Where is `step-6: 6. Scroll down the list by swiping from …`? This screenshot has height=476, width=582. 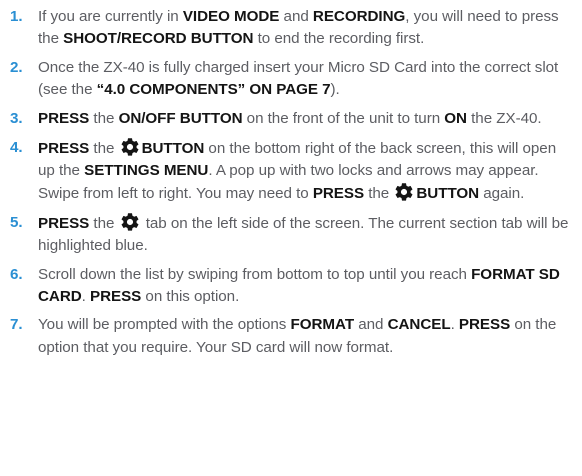
step-6: 6. Scroll down the list by swiping from … is located at coordinates (290, 286).